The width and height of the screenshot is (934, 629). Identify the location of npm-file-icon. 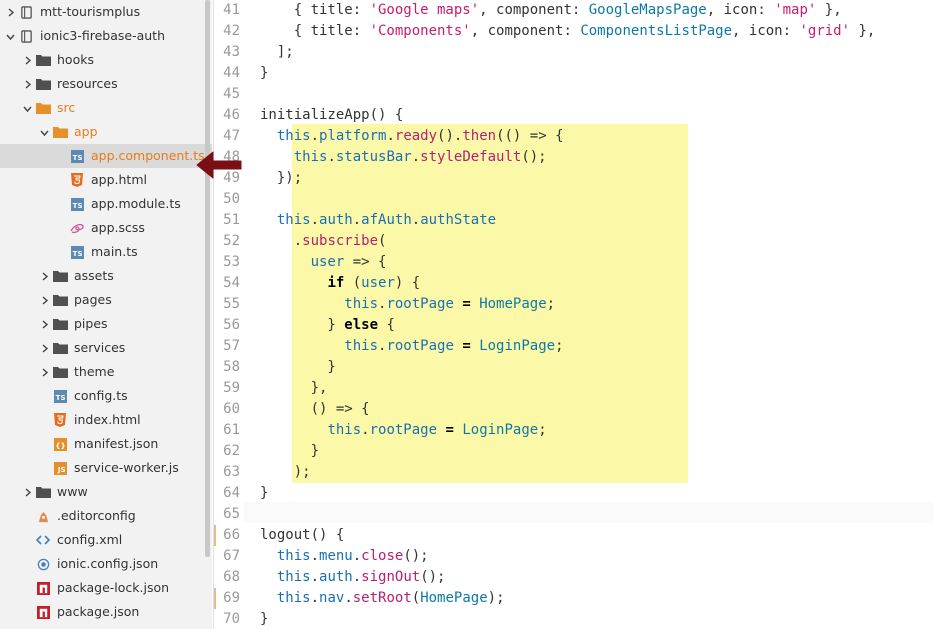
(43, 612).